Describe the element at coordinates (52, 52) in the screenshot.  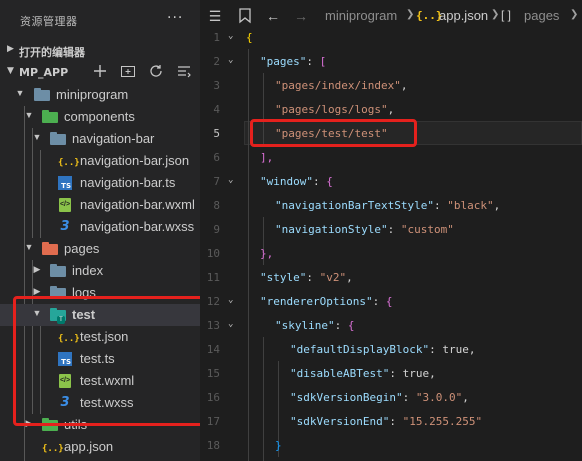
I see `open-editors-label: 打开的编辑器` at that location.